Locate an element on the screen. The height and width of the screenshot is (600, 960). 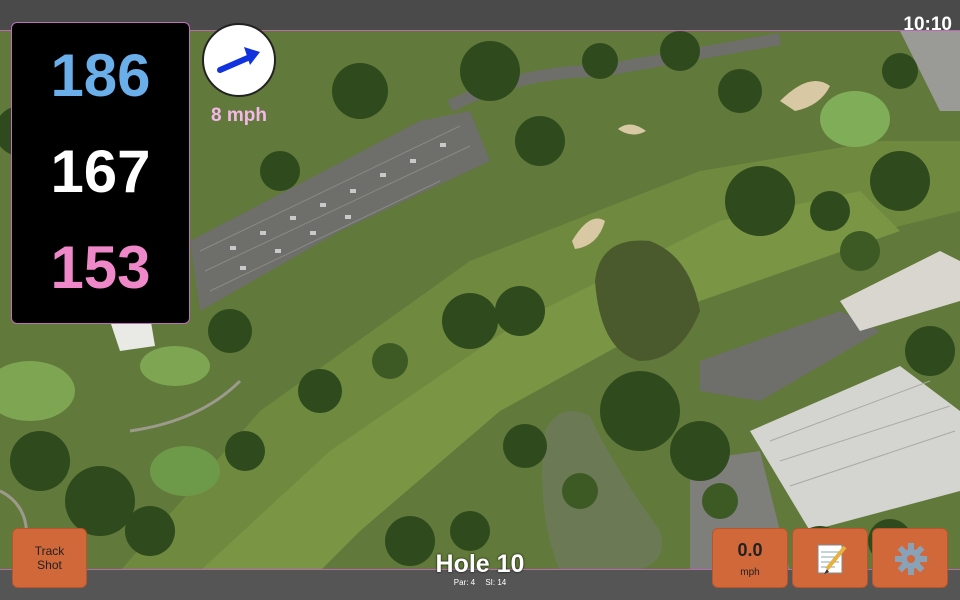
track-shot-label: Track Shot is located at coordinates (49, 558).